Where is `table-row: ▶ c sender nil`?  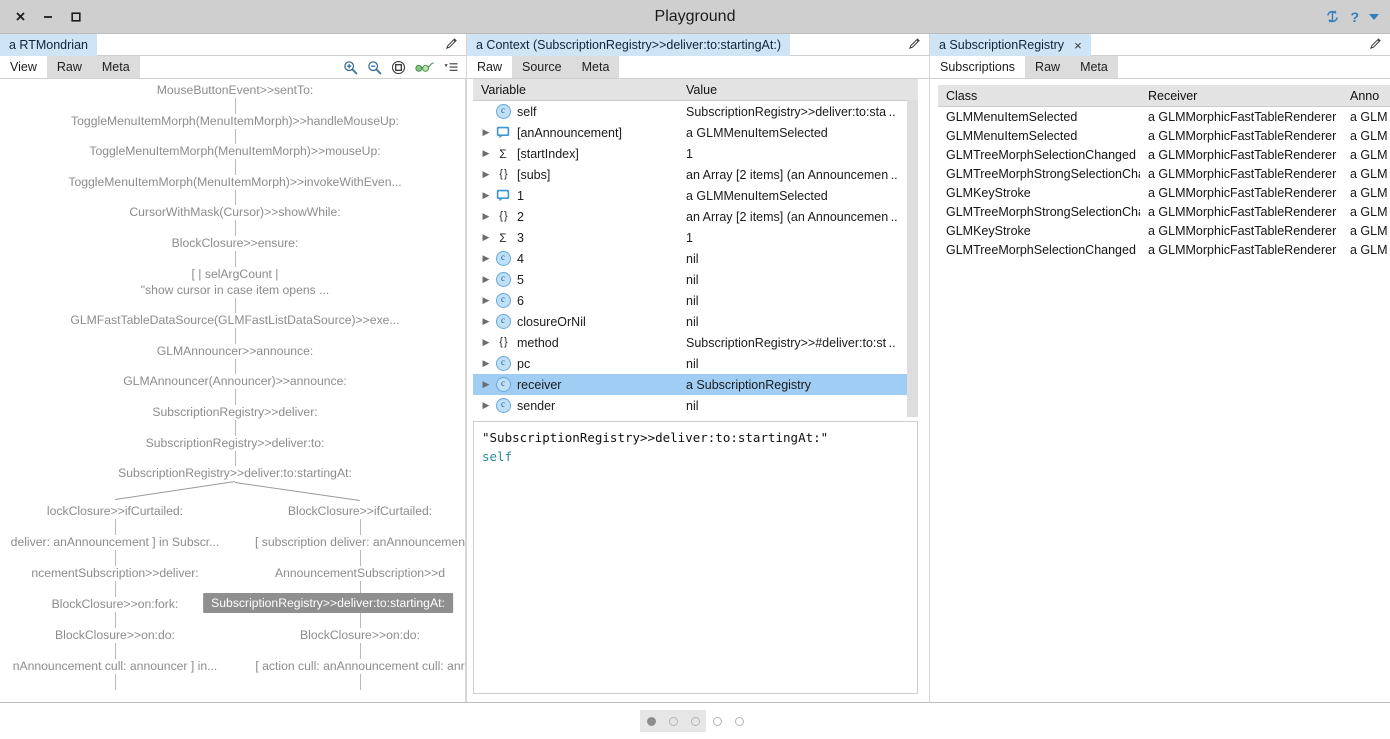
table-row: ▶ c sender nil is located at coordinates (695, 405).